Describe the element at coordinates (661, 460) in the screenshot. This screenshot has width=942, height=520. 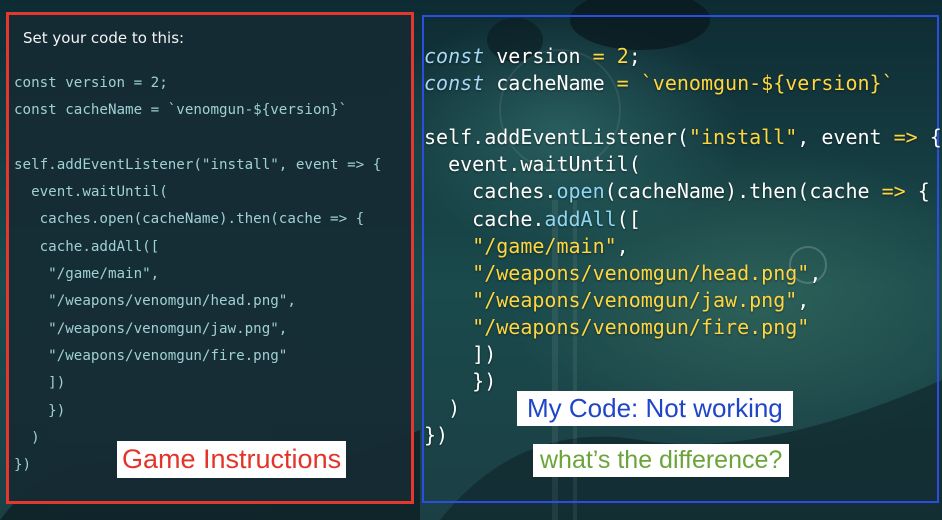
I see `difference-question-label: what’s the difference?` at that location.